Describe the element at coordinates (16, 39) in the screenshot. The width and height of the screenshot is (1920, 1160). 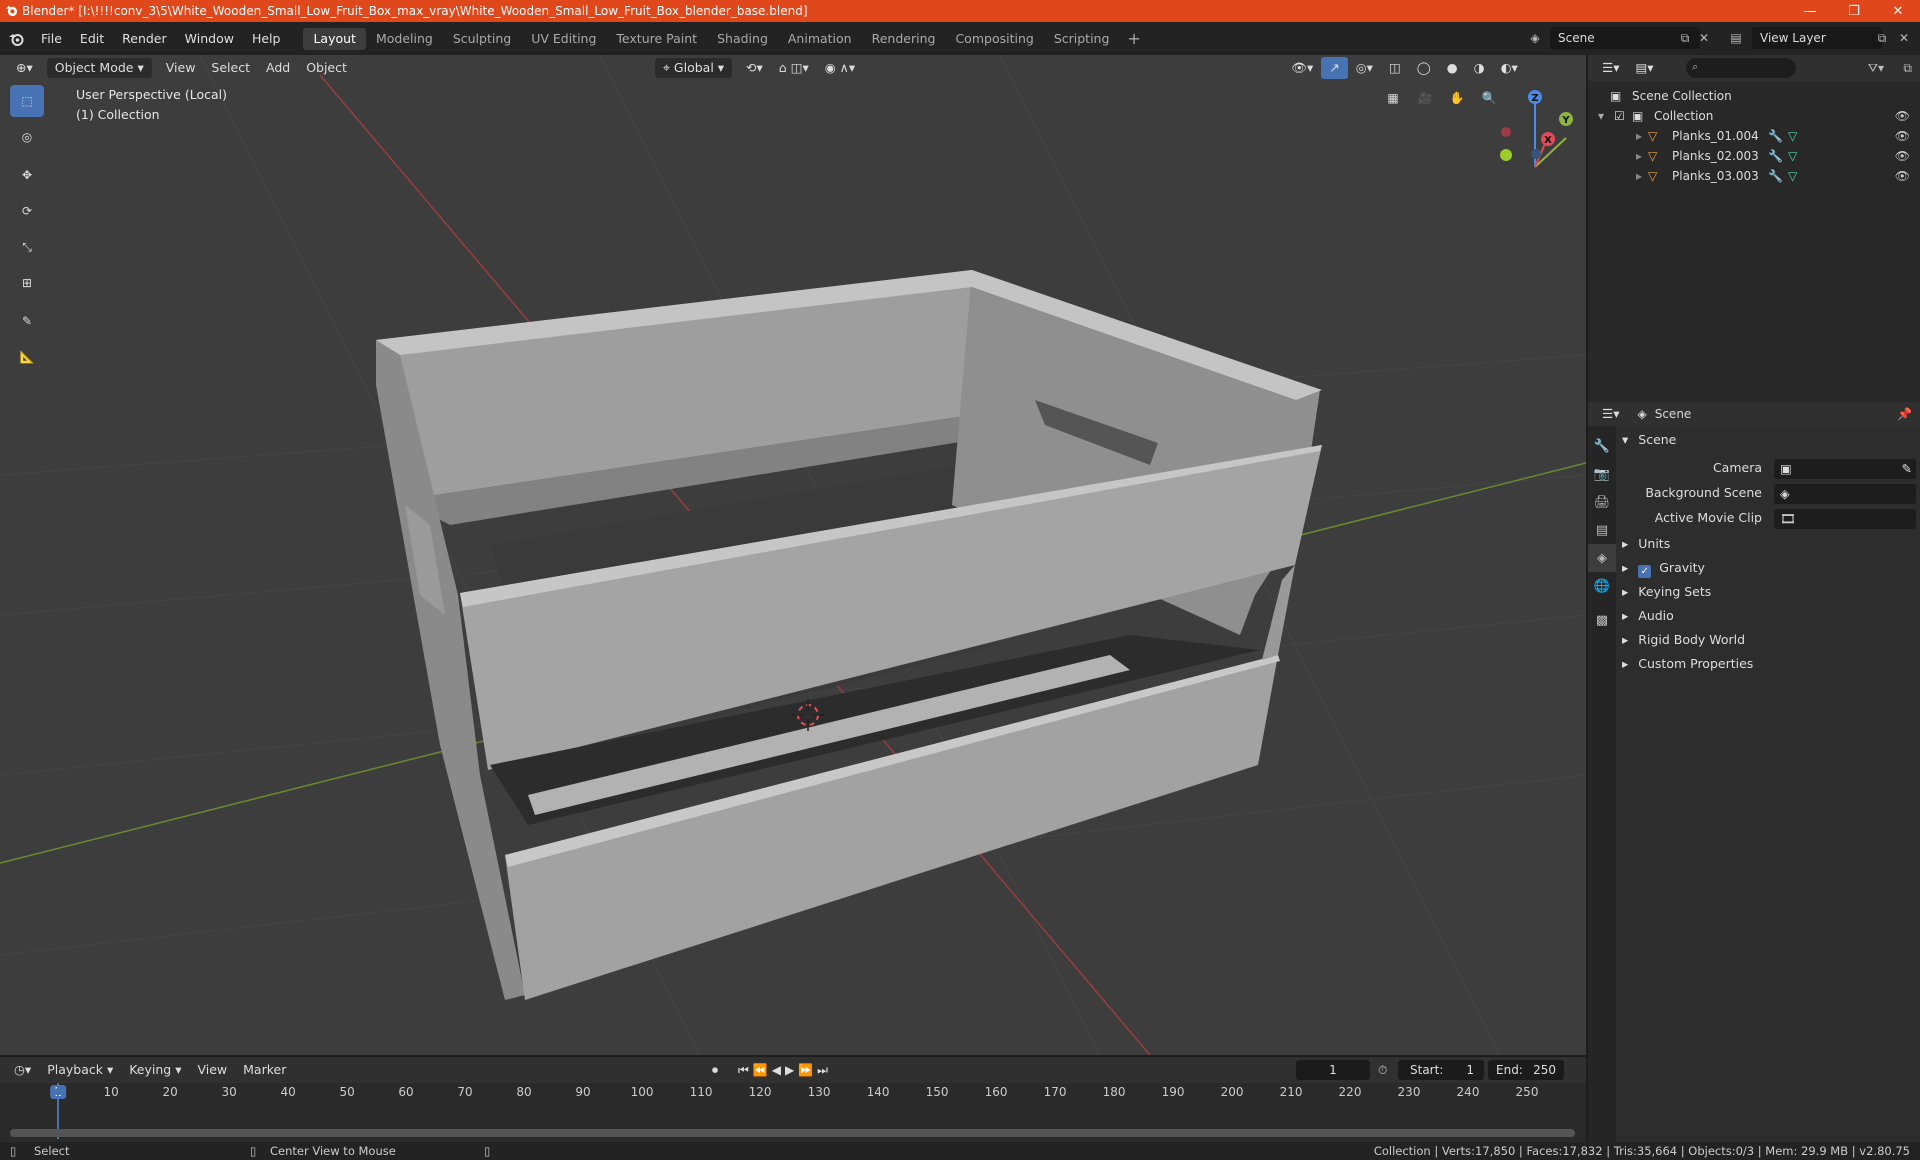
I see `blender-menu-icon` at that location.